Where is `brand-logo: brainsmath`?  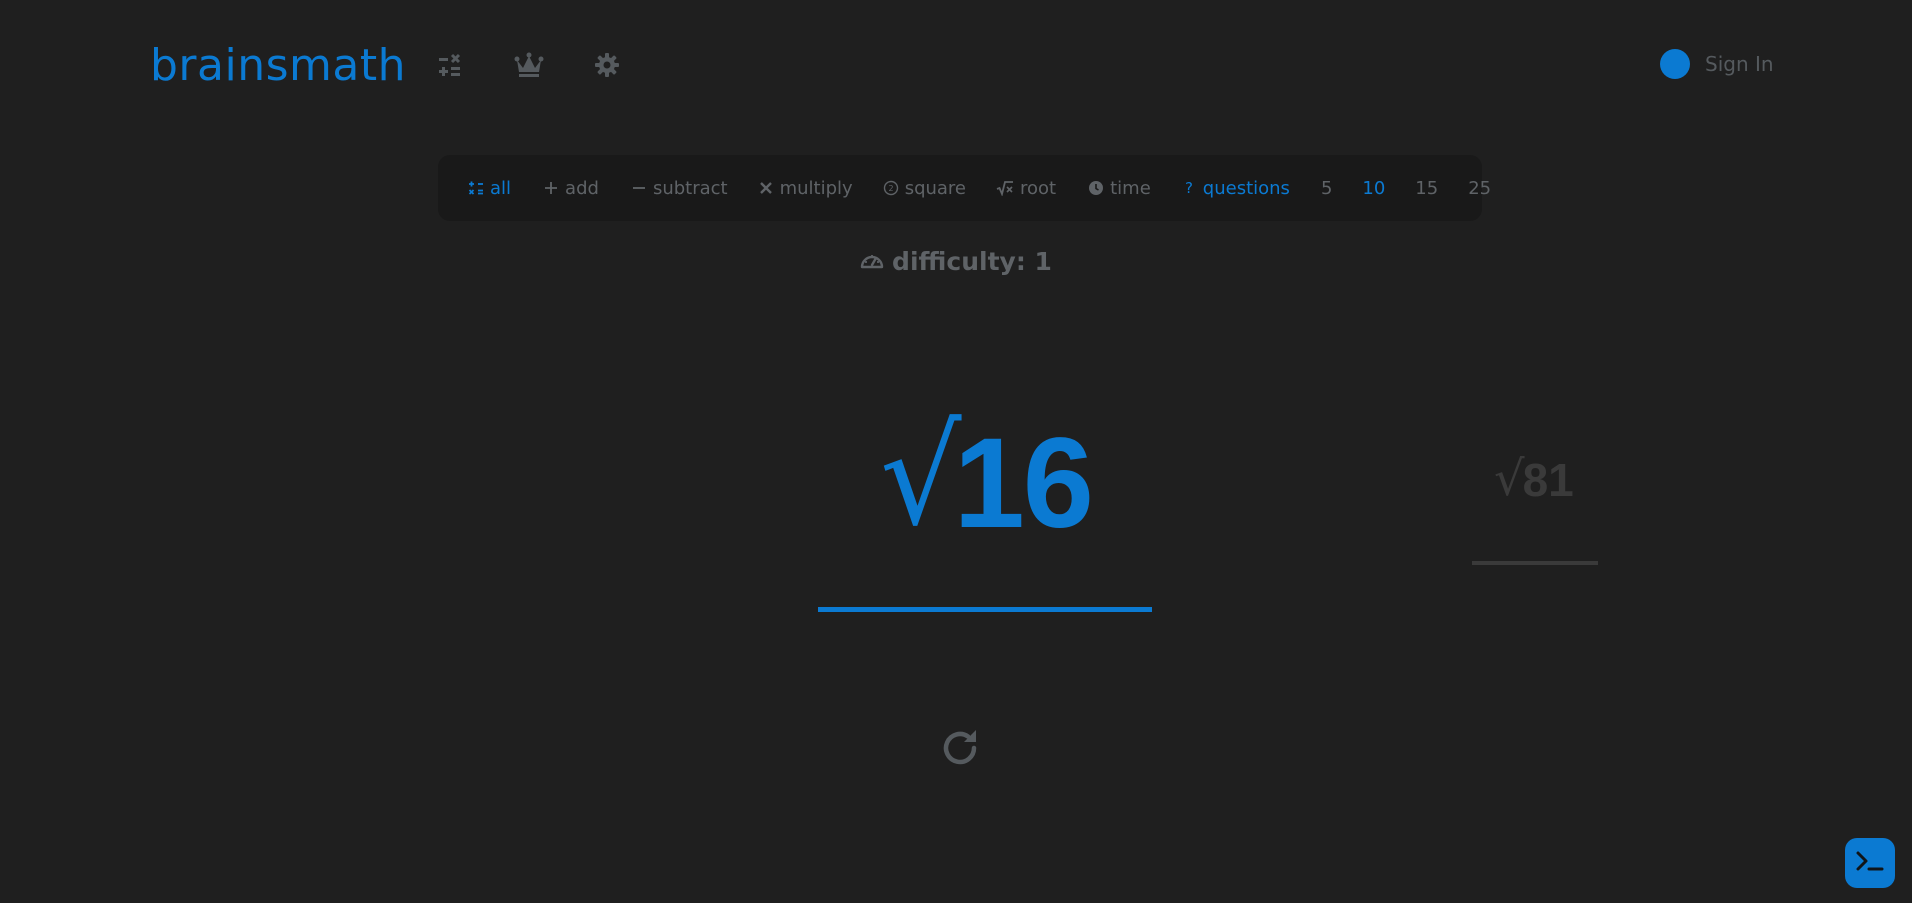
brand-logo: brainsmath is located at coordinates (278, 66).